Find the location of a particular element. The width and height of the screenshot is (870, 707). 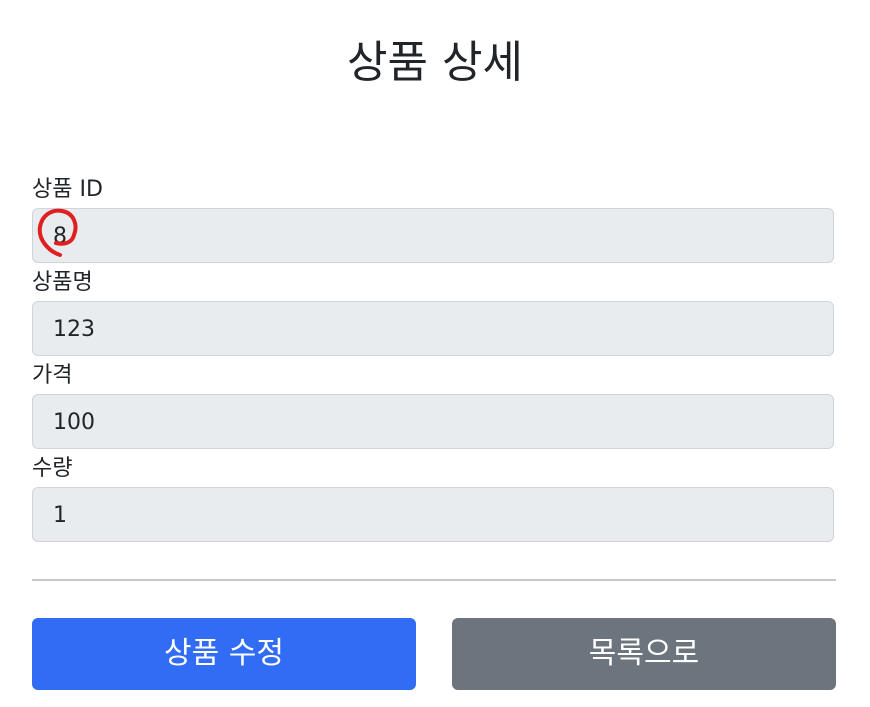

product-id-field: 8 is located at coordinates (433, 235).